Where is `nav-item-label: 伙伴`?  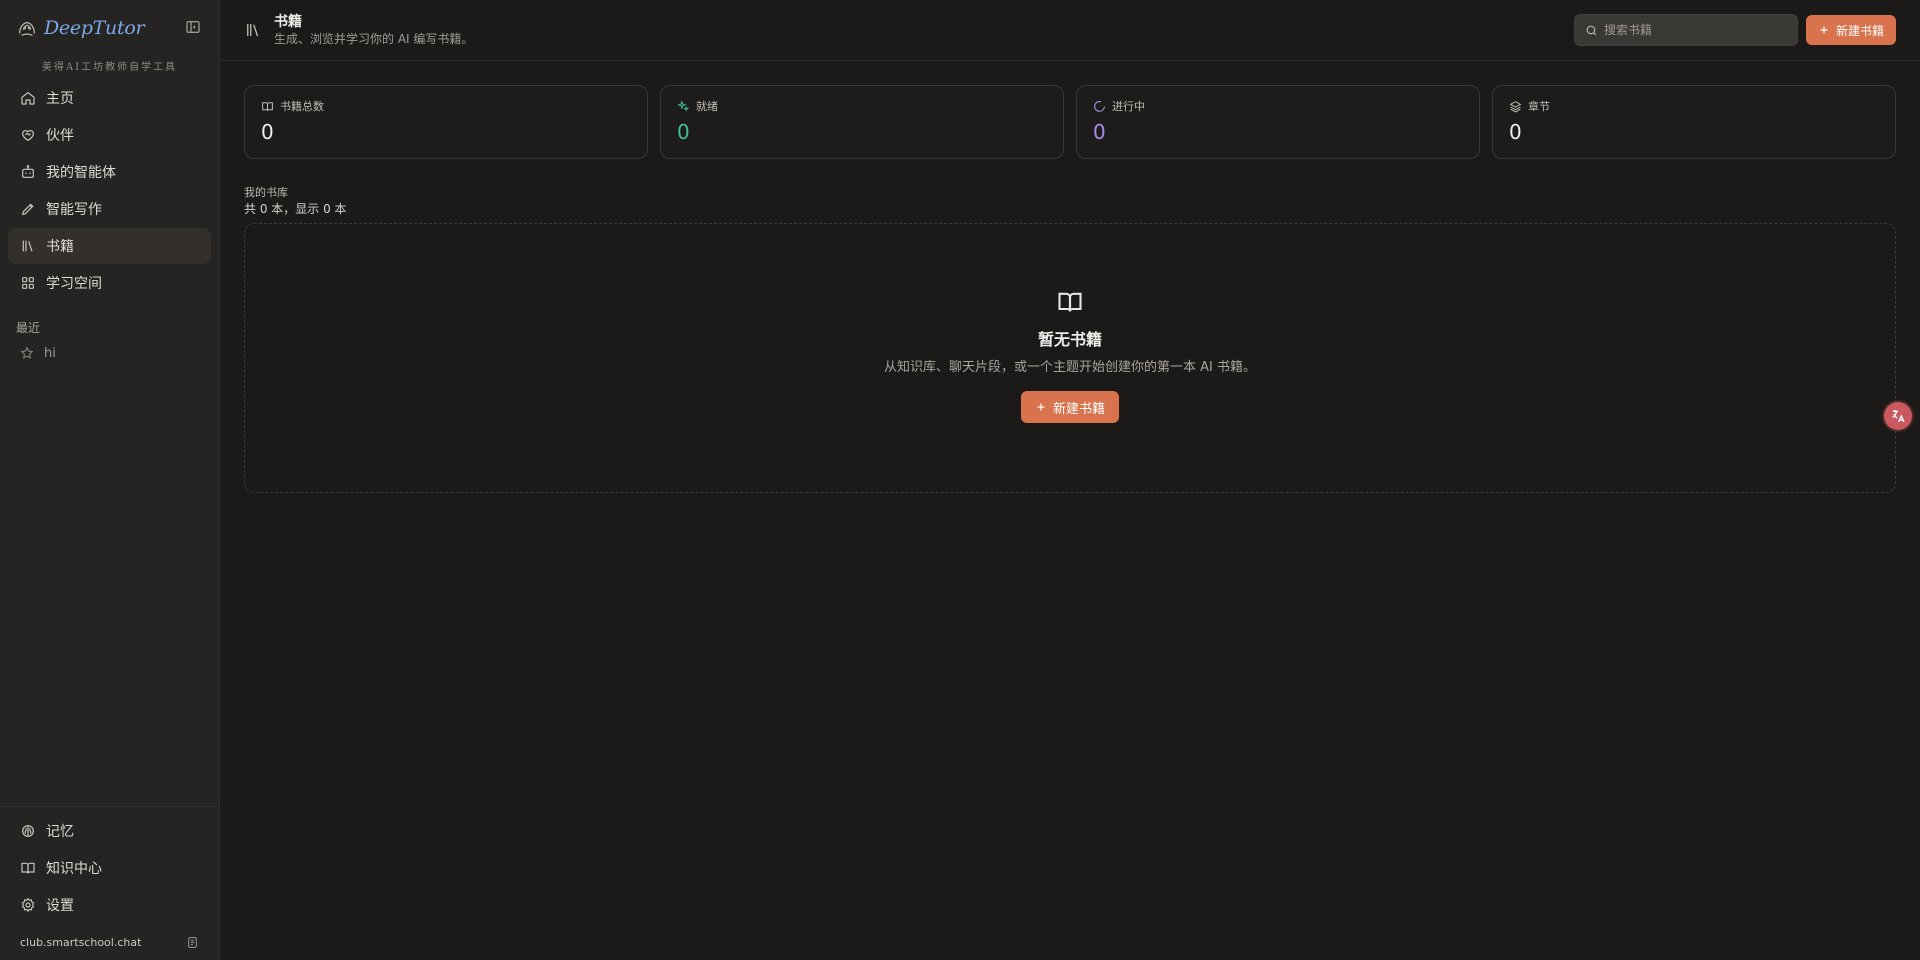 nav-item-label: 伙伴 is located at coordinates (60, 136).